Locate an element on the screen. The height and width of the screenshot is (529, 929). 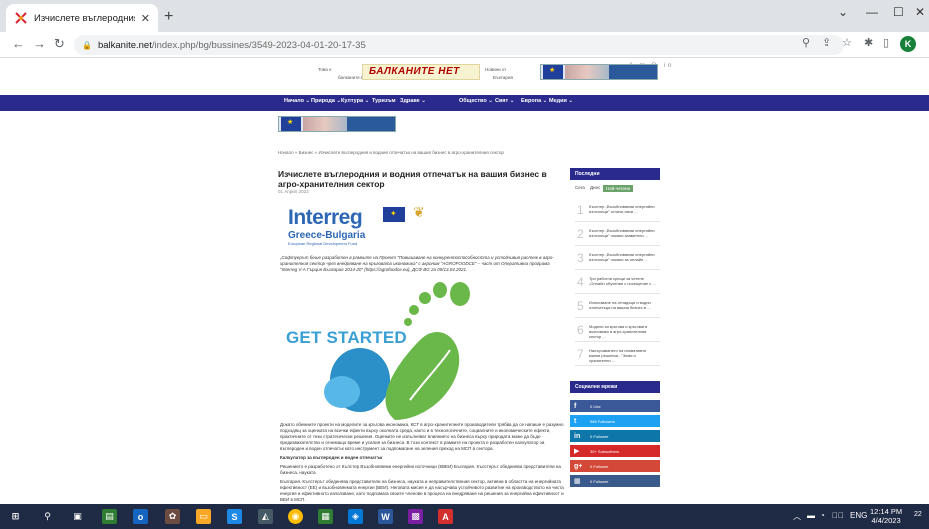
app-icon: ▤ is located at coordinates (109, 516).